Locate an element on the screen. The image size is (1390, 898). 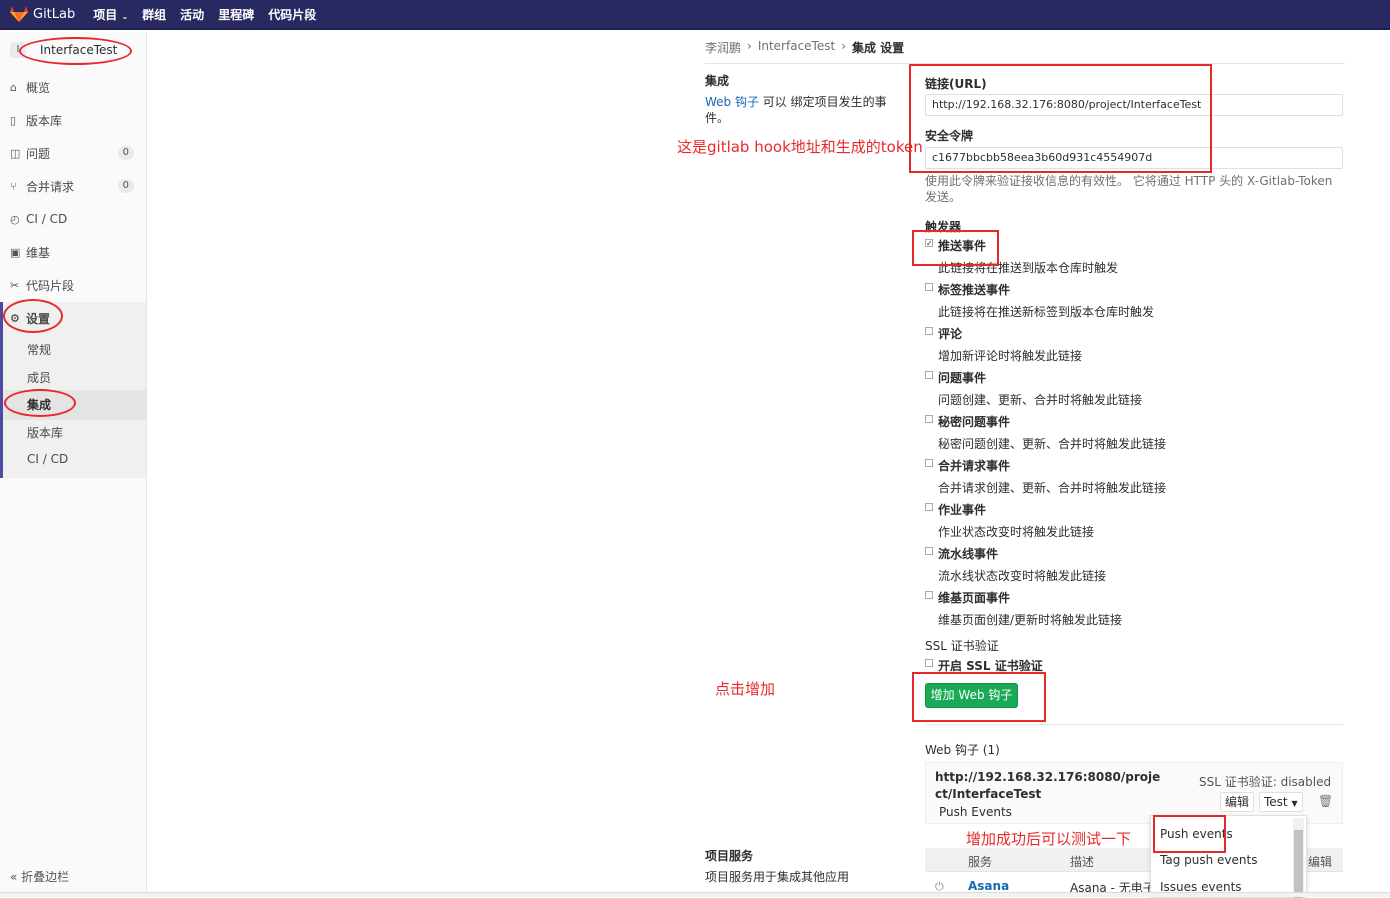
ssl-label: SSL 证书验证 is located at coordinates (962, 646).